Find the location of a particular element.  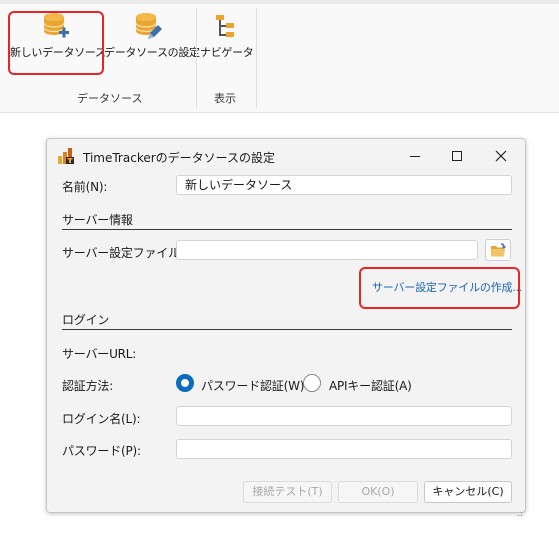

navigator-button: ナビゲータ is located at coordinates (227, 36).